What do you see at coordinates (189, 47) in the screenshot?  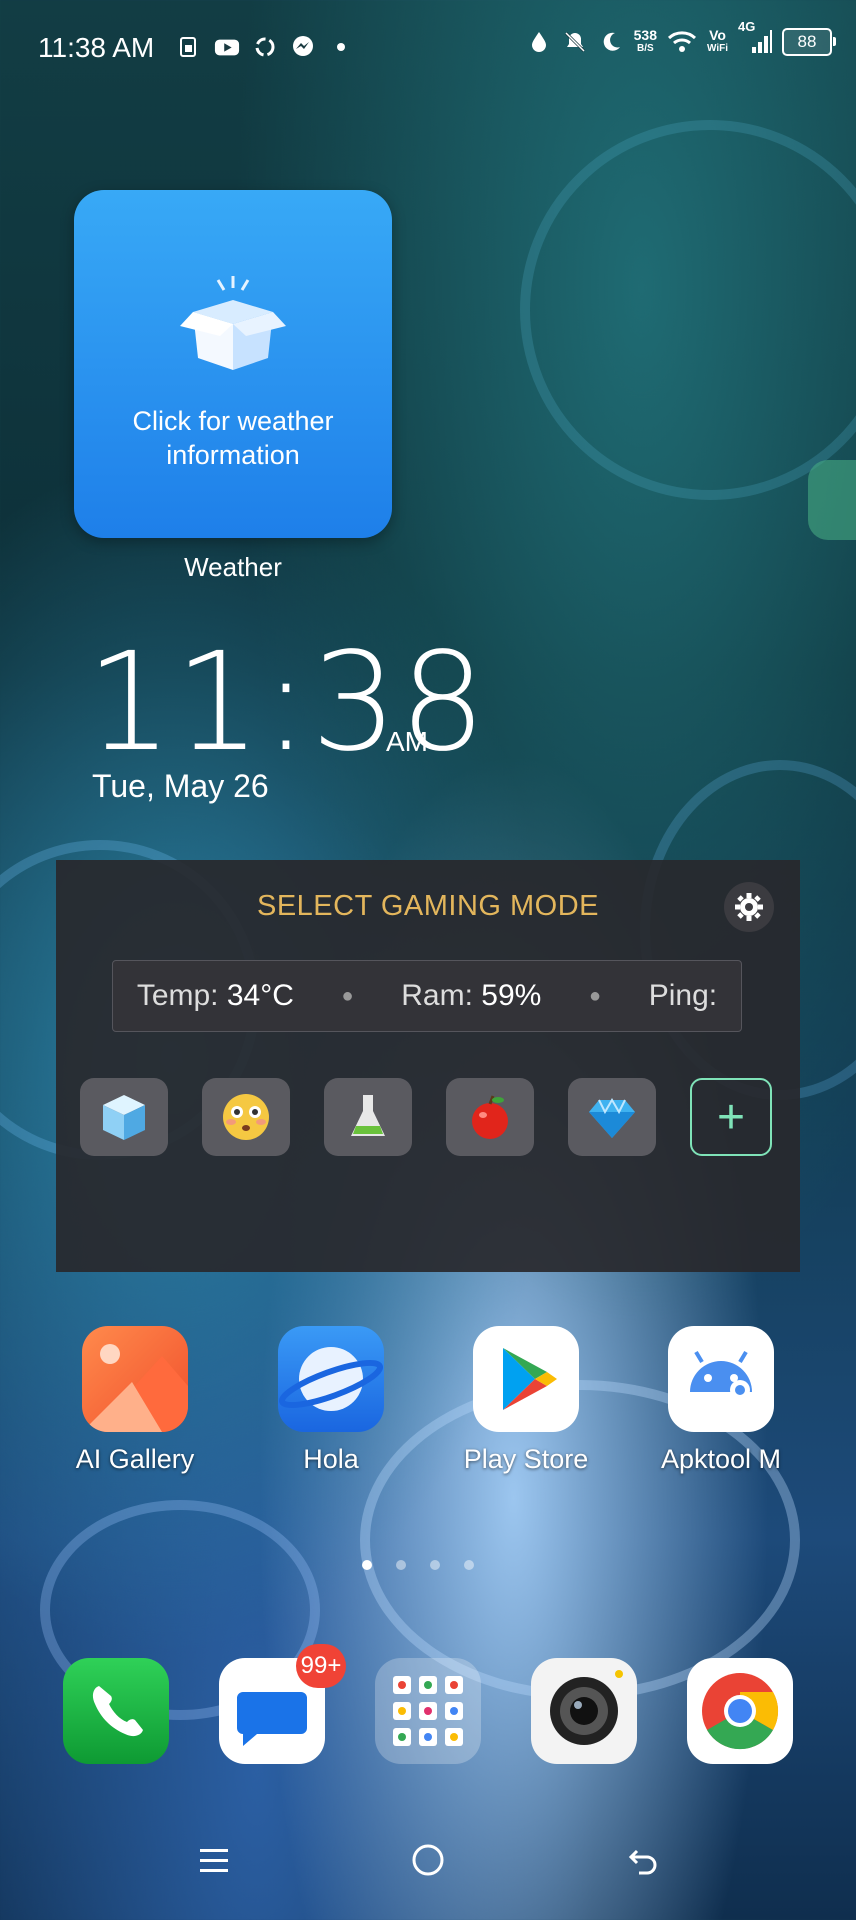 I see `sim-icon` at bounding box center [189, 47].